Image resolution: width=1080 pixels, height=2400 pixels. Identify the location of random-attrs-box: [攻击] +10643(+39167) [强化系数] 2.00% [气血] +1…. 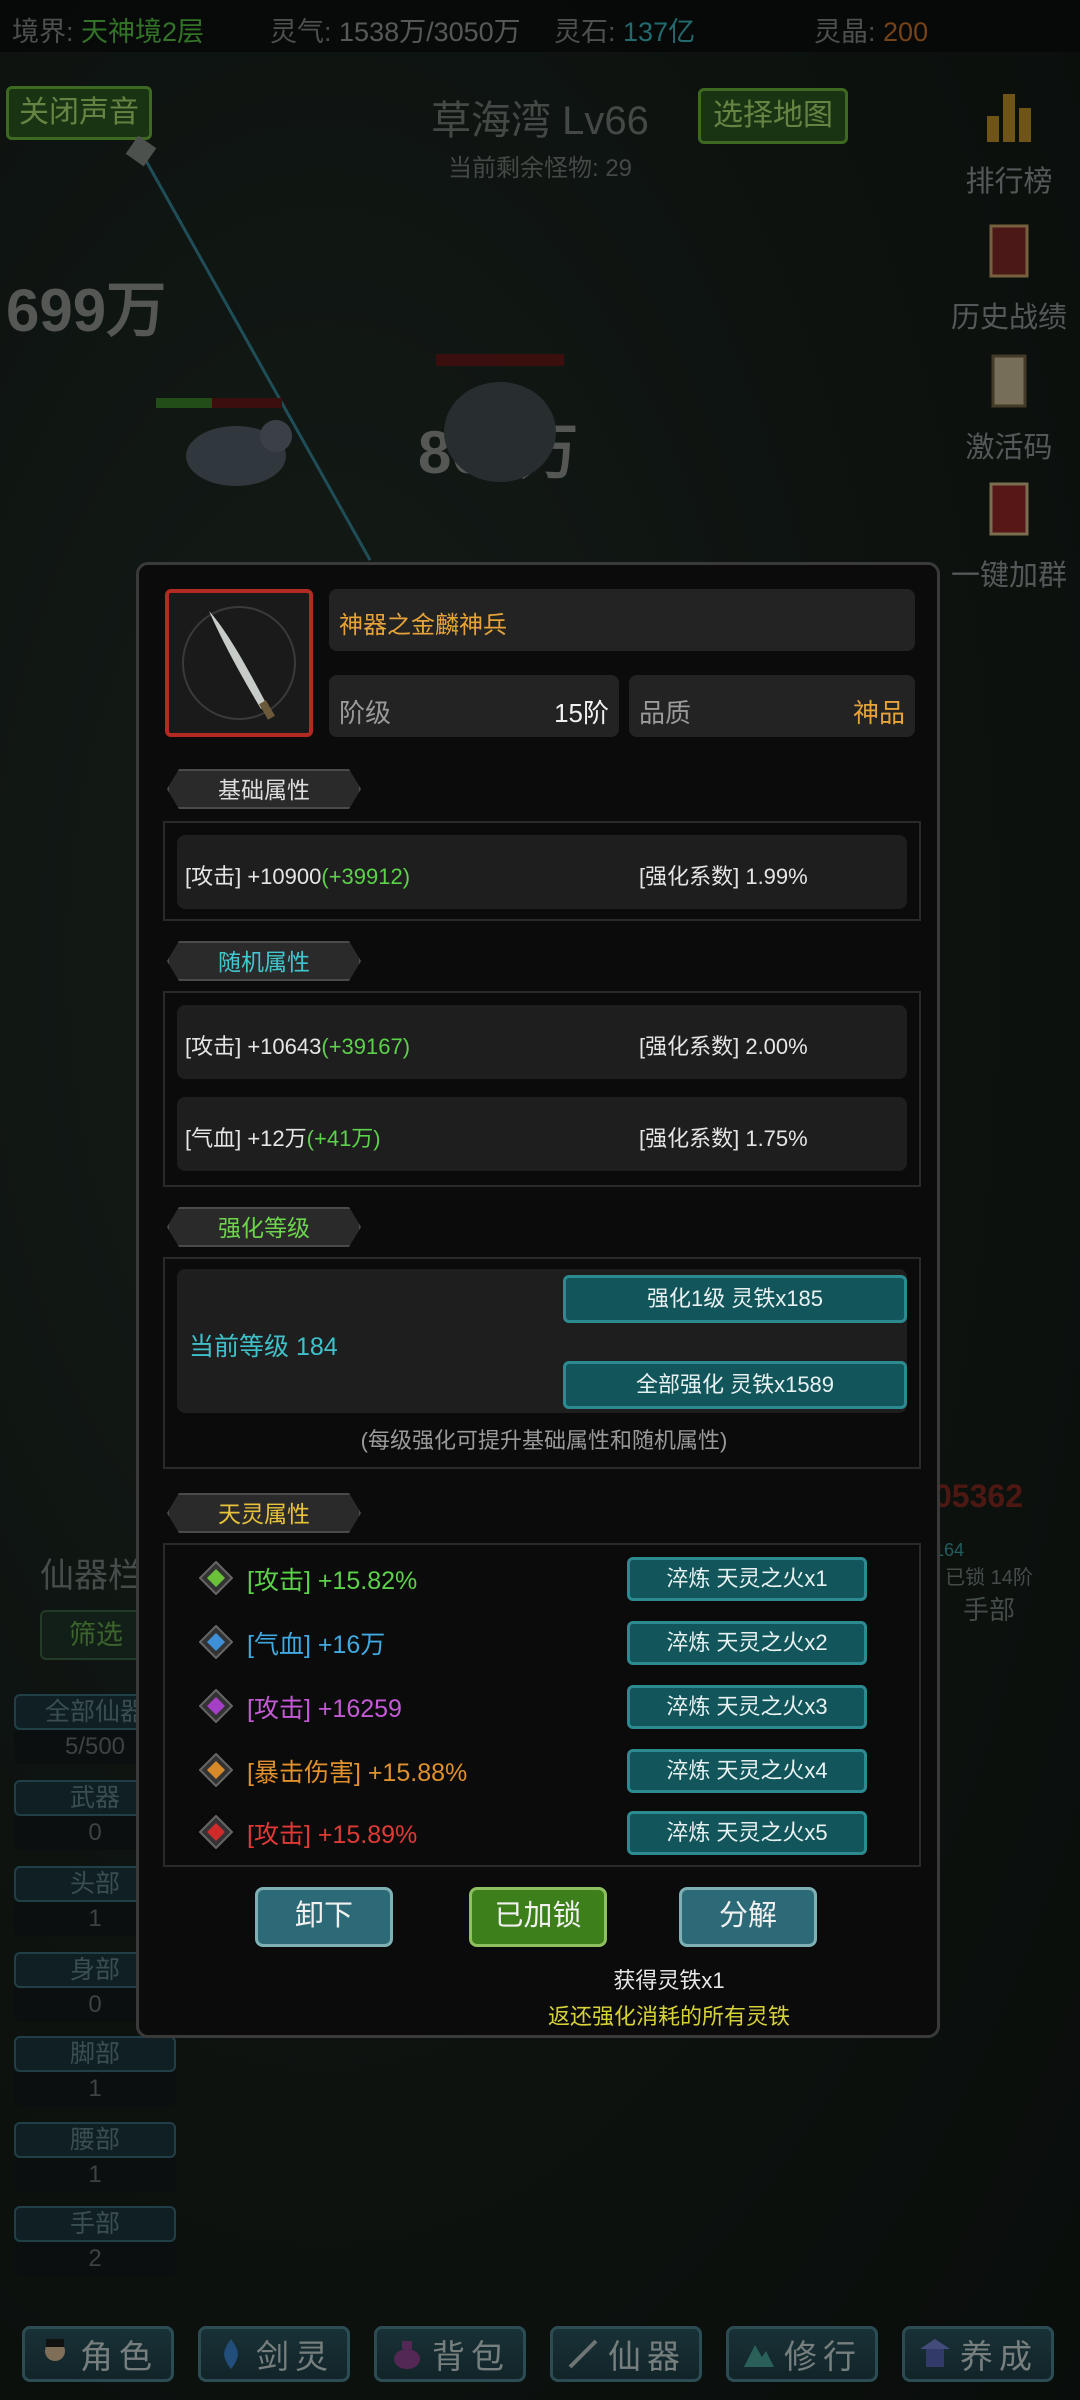
(542, 1089).